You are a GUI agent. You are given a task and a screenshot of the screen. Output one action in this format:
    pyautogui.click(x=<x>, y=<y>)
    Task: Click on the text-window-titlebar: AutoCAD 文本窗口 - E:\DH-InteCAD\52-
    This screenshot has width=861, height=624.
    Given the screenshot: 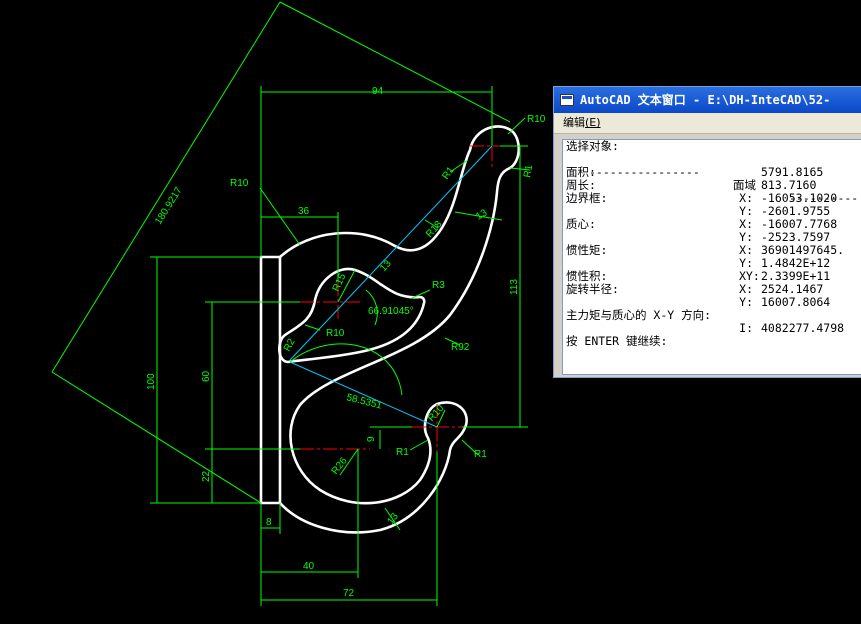 What is the action you would take?
    pyautogui.click(x=707, y=100)
    